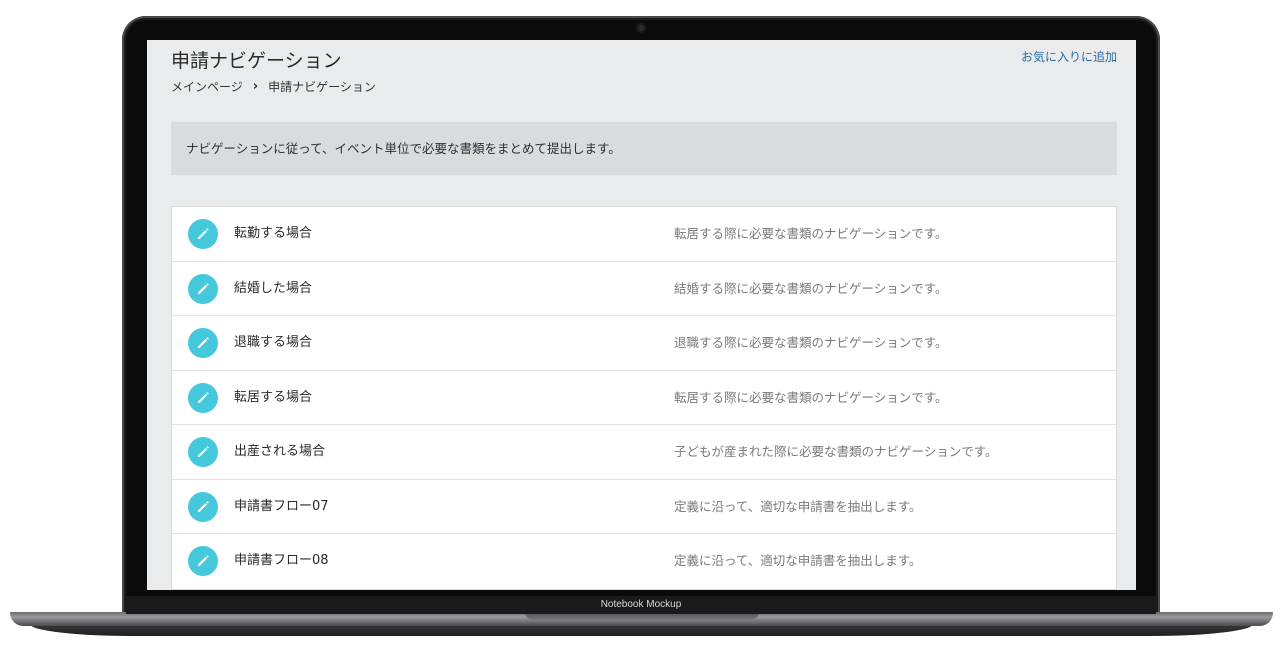 The width and height of the screenshot is (1283, 651). I want to click on breadcrumb-current: 申請ナビゲーション, so click(322, 87).